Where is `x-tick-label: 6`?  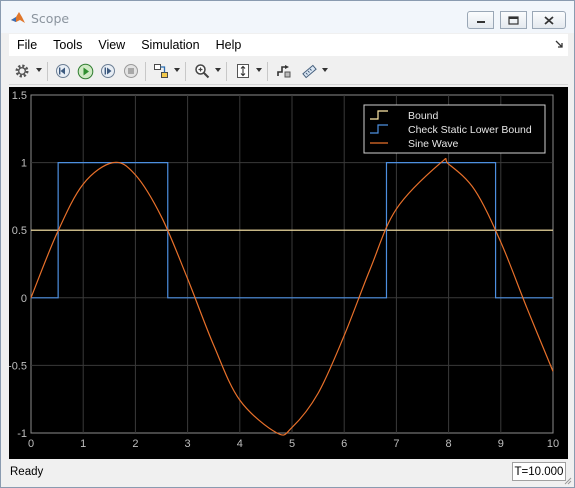
x-tick-label: 6 is located at coordinates (344, 444).